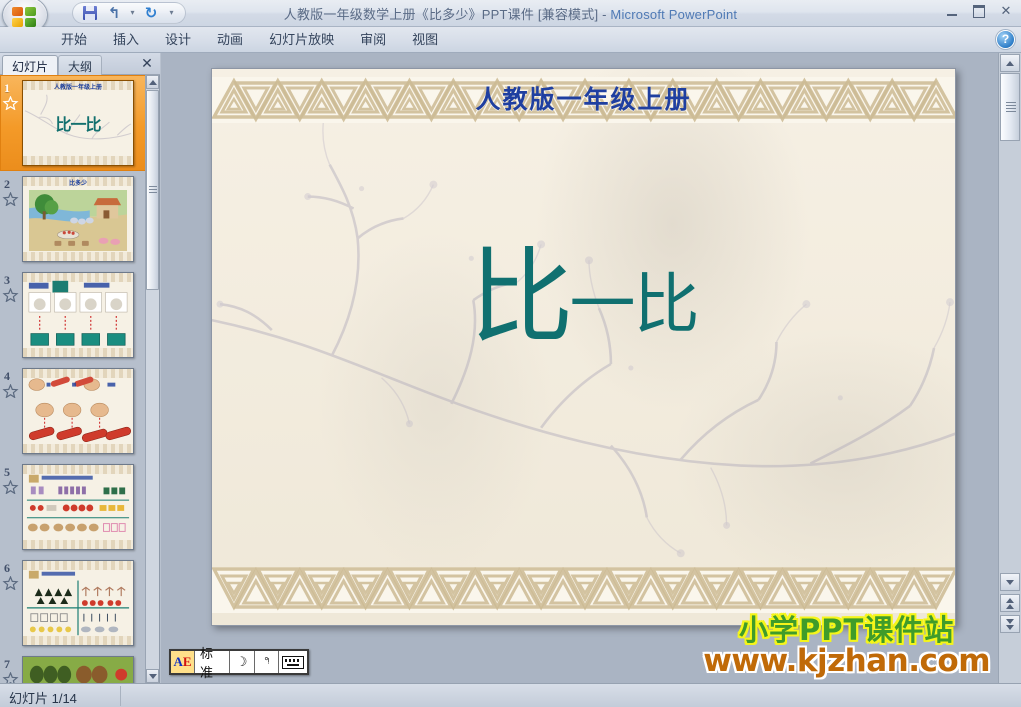 This screenshot has height=707, width=1021. I want to click on slide-area-scrollbar, so click(1009, 368).